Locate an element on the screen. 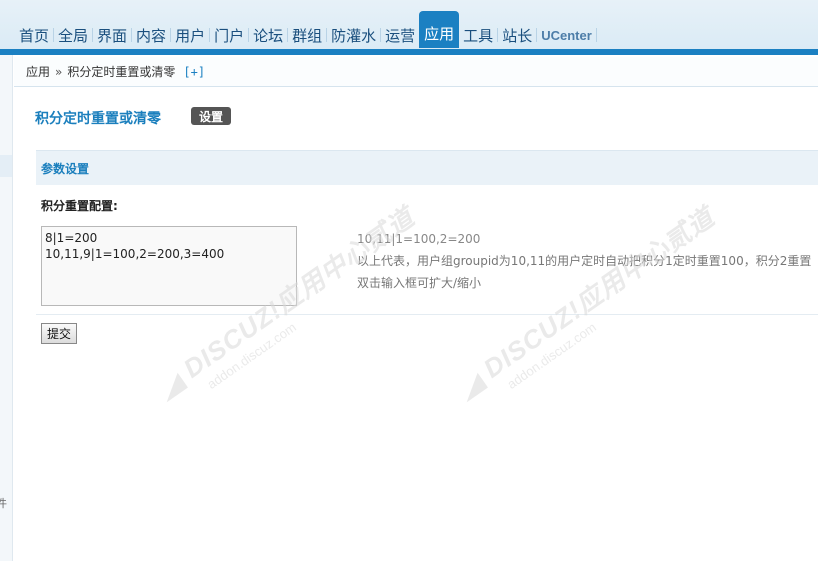 The image size is (818, 561). nav-divider is located at coordinates (596, 35).